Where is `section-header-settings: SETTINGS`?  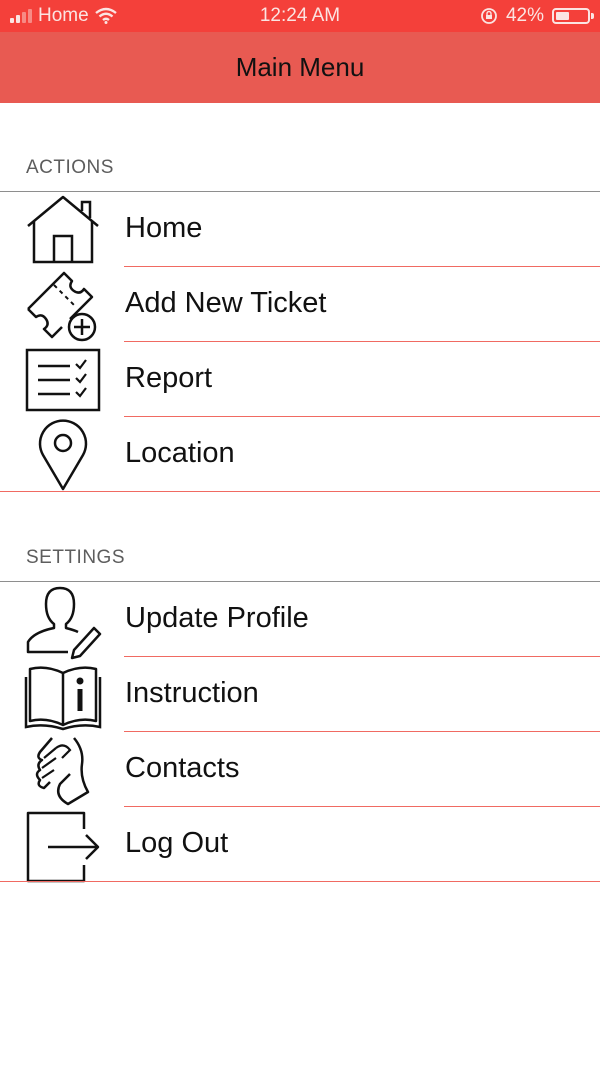
section-header-settings: SETTINGS is located at coordinates (76, 557).